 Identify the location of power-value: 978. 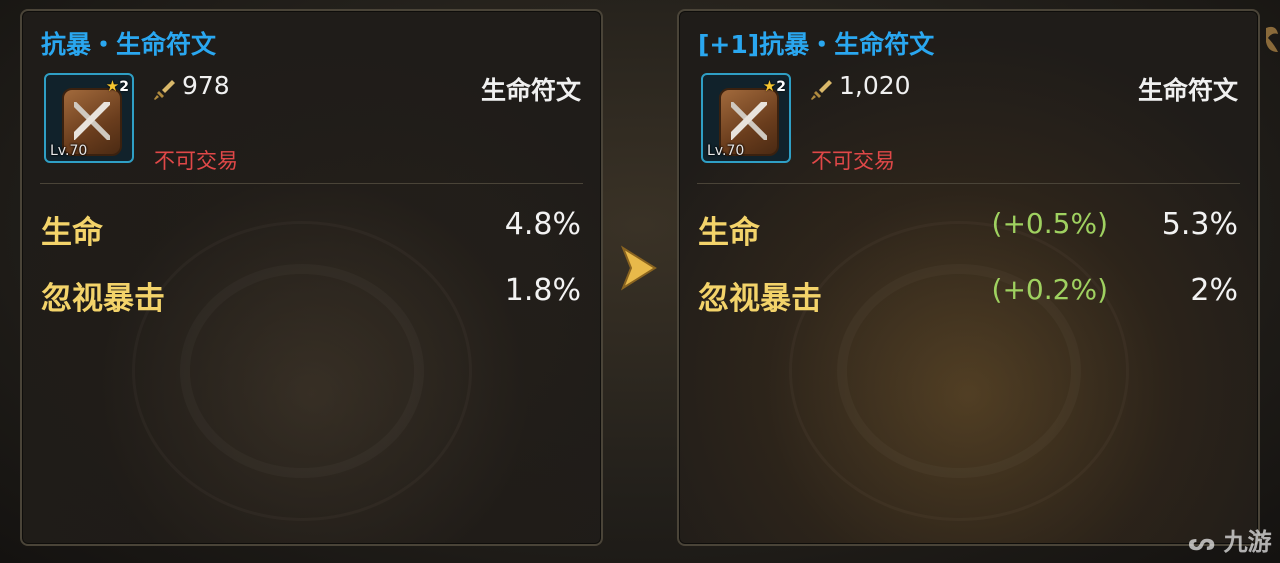
(206, 85).